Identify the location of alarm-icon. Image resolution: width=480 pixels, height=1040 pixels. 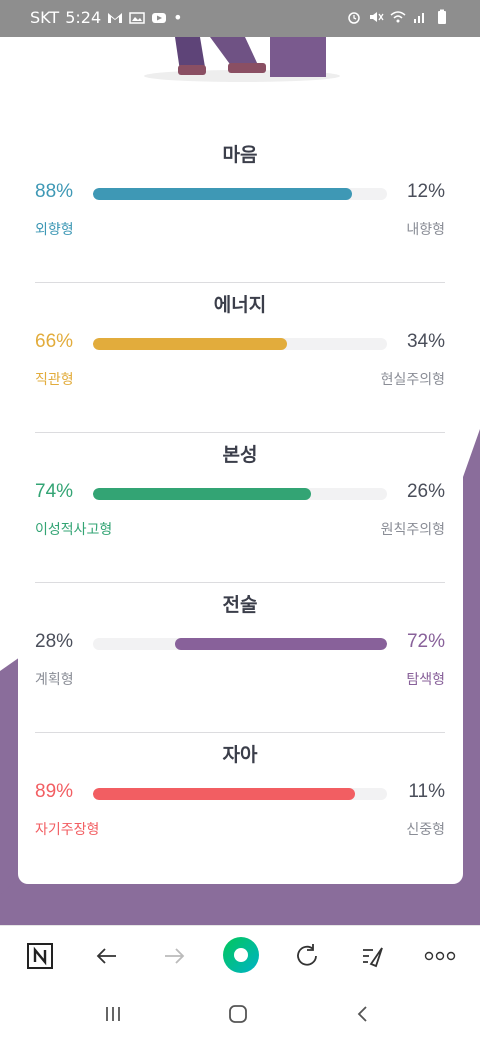
(354, 18).